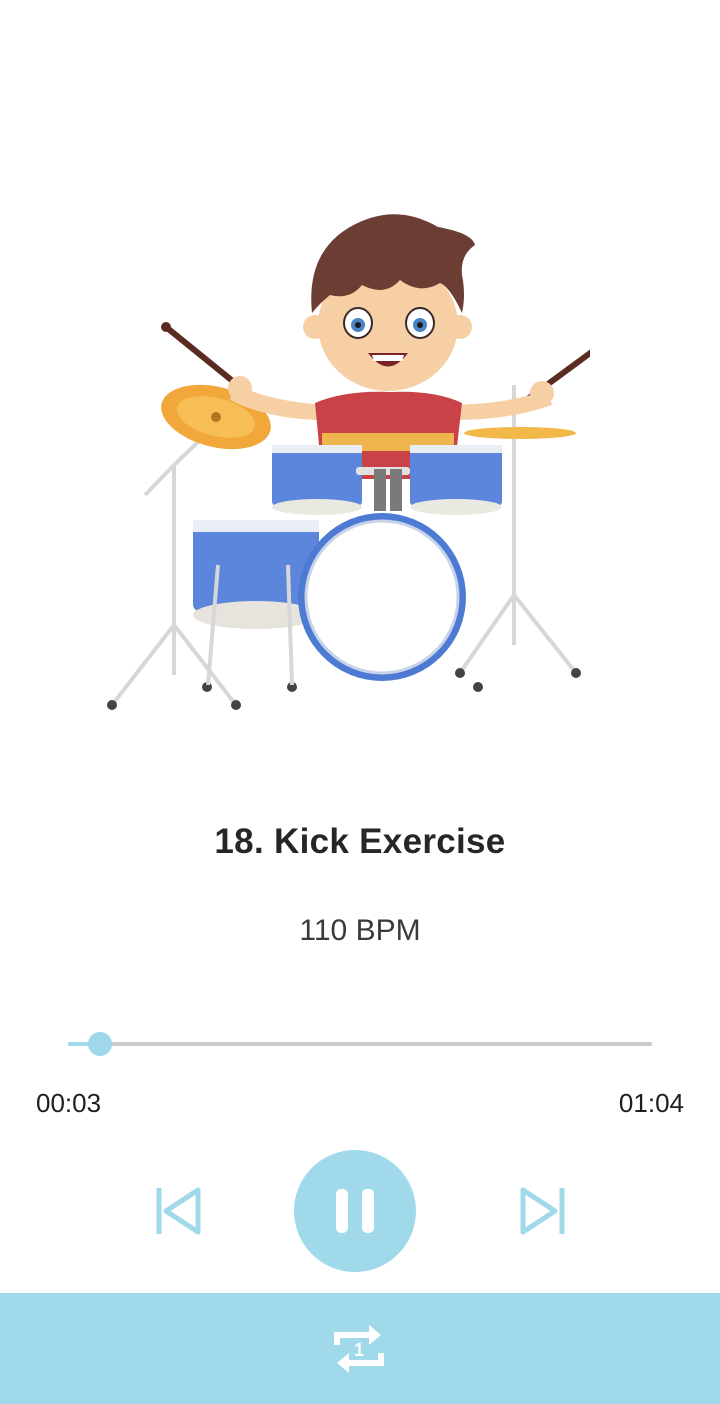 Image resolution: width=720 pixels, height=1404 pixels. I want to click on skip-next-icon, so click(542, 1211).